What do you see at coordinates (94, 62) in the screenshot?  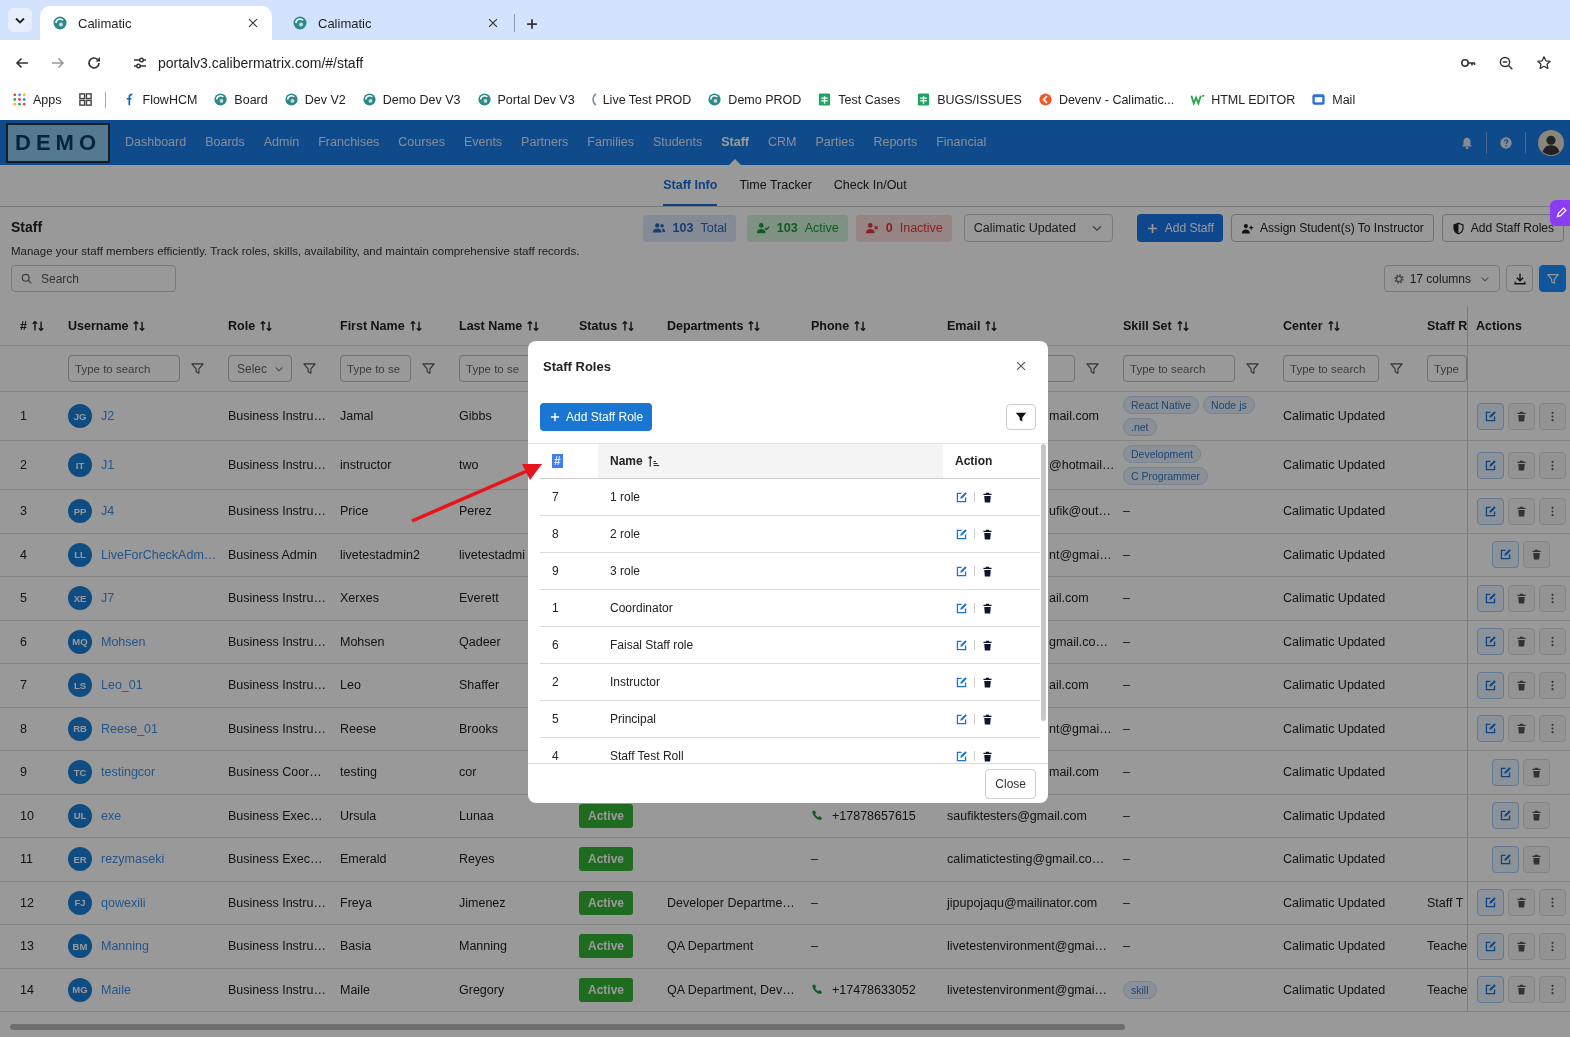 I see `reload-icon` at bounding box center [94, 62].